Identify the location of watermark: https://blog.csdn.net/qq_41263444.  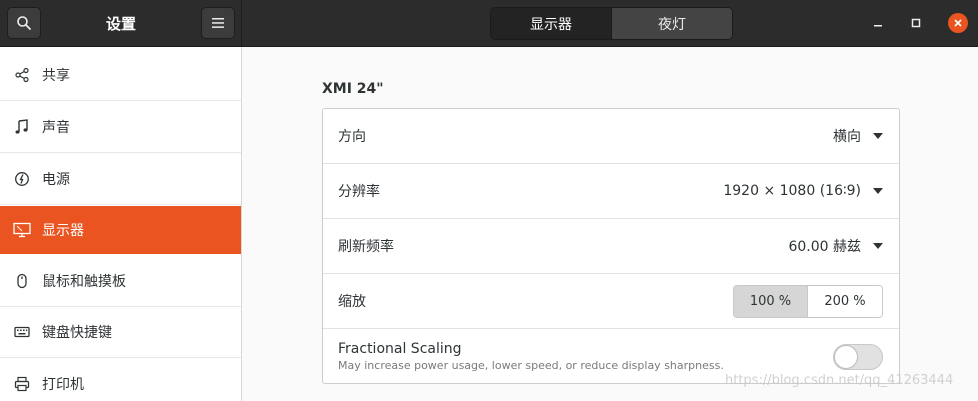
(839, 380).